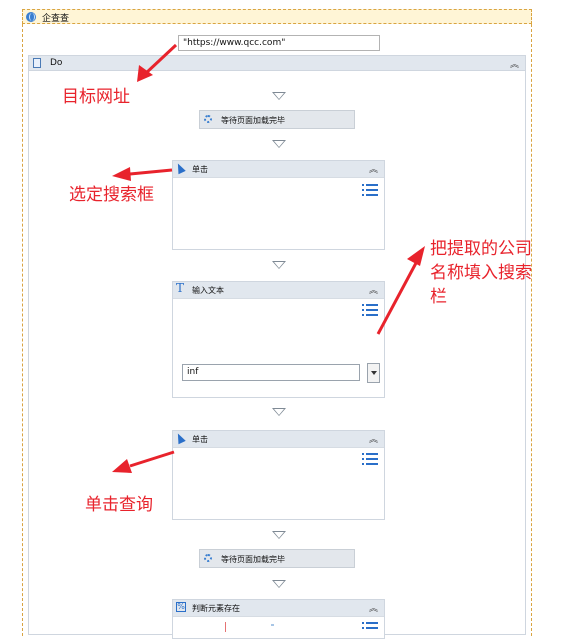 The image size is (563, 639). Describe the element at coordinates (438, 297) in the screenshot. I see `annotation-fill-line3: 栏` at that location.